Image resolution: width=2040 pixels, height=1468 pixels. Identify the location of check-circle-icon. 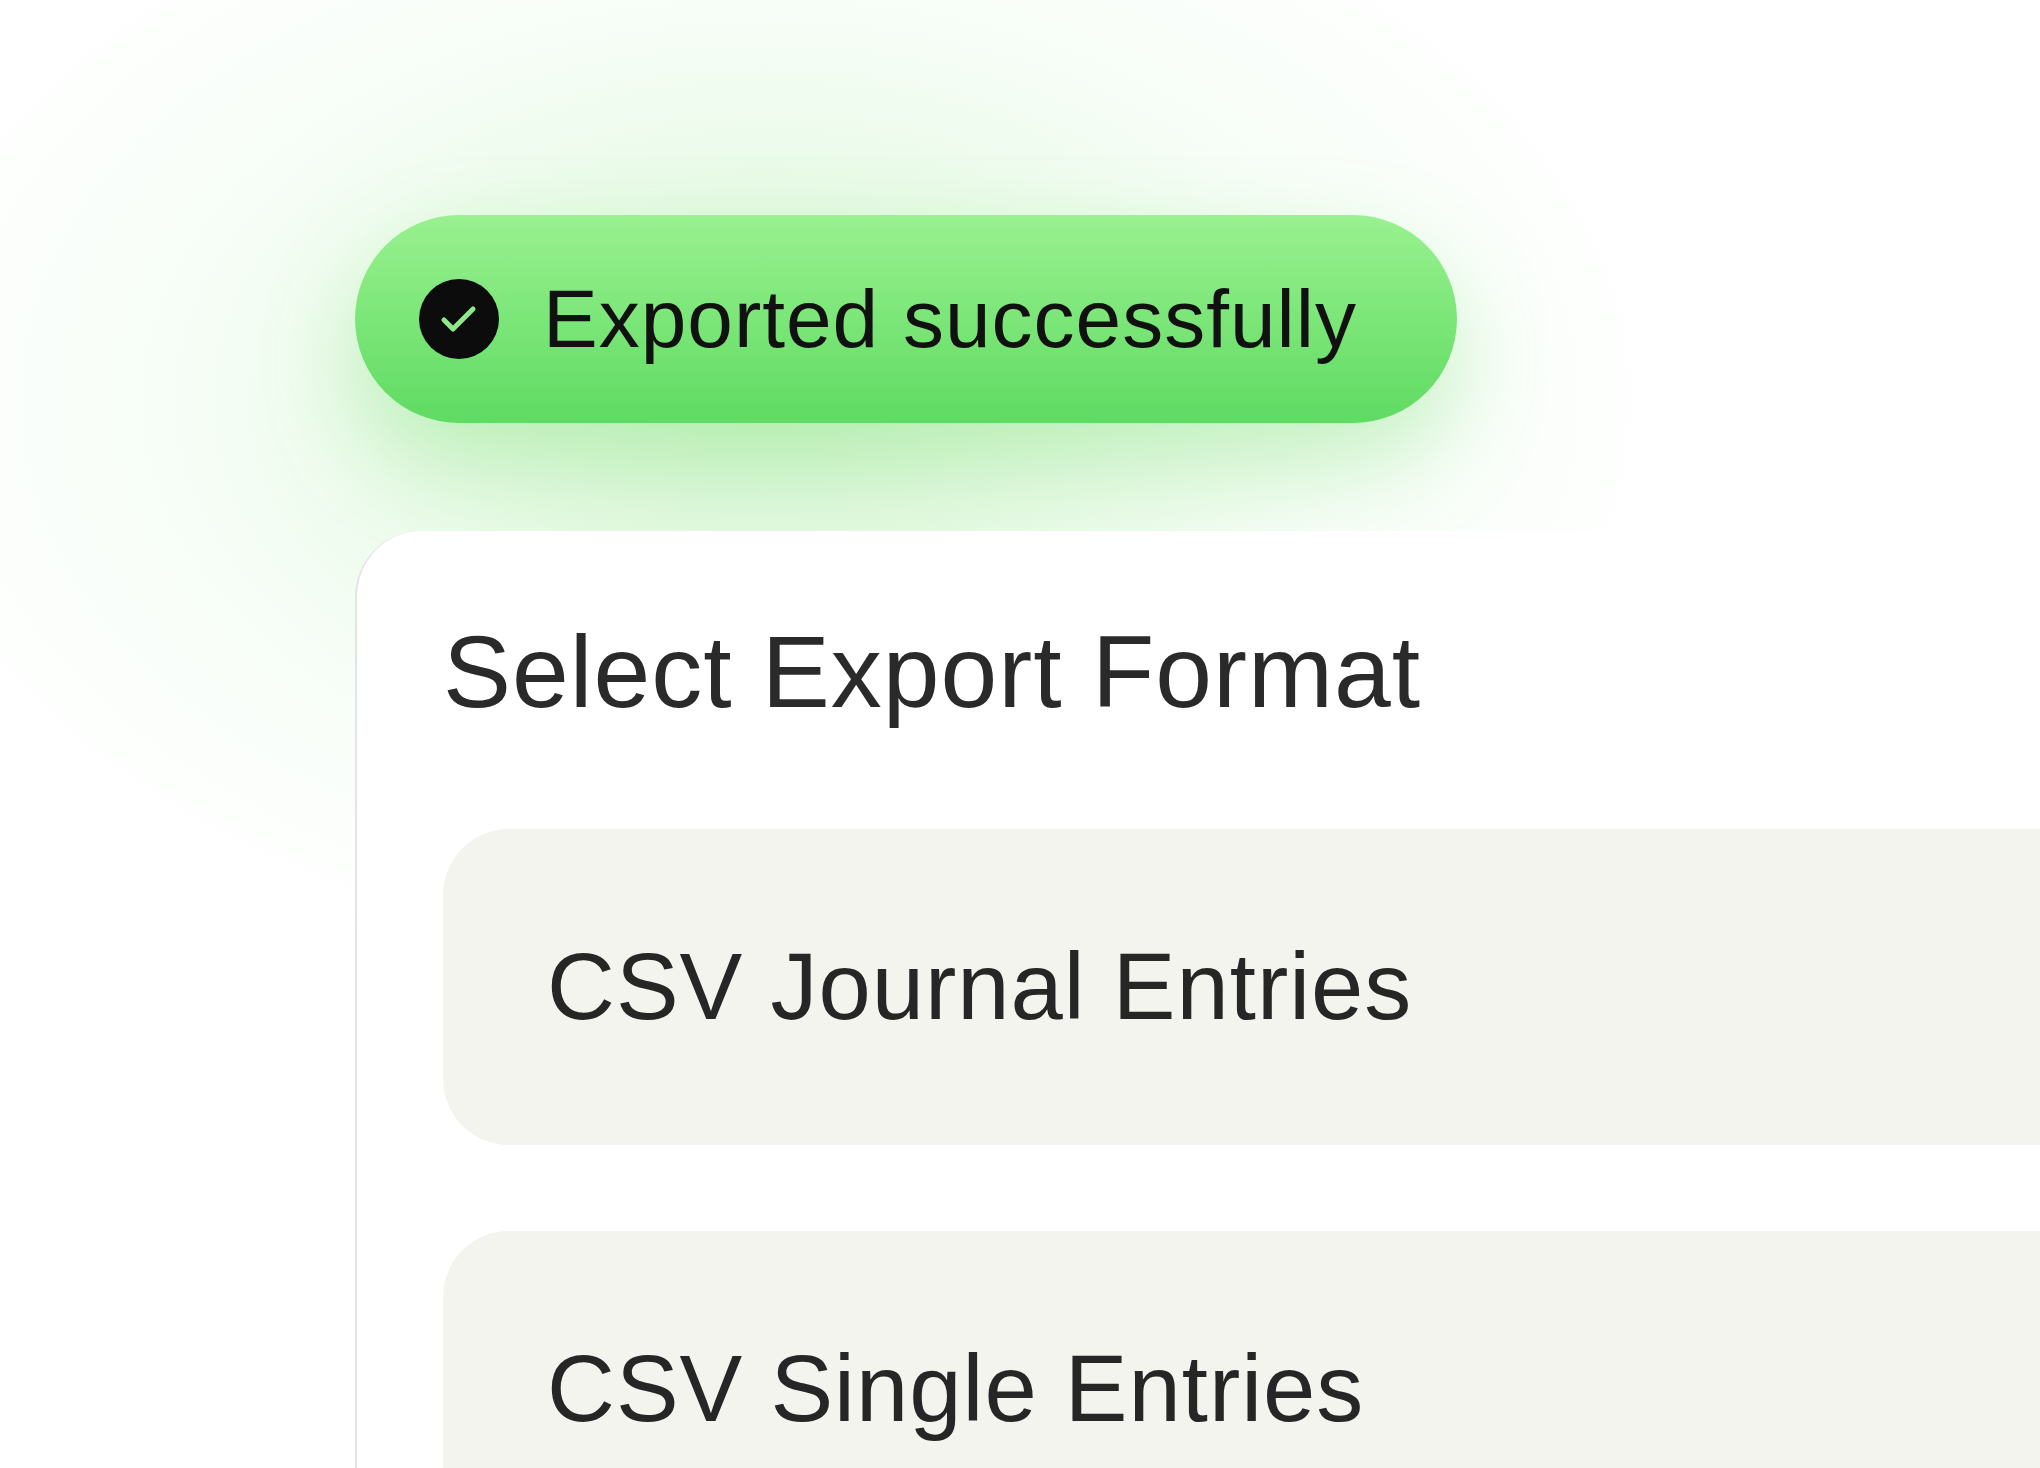
(459, 319).